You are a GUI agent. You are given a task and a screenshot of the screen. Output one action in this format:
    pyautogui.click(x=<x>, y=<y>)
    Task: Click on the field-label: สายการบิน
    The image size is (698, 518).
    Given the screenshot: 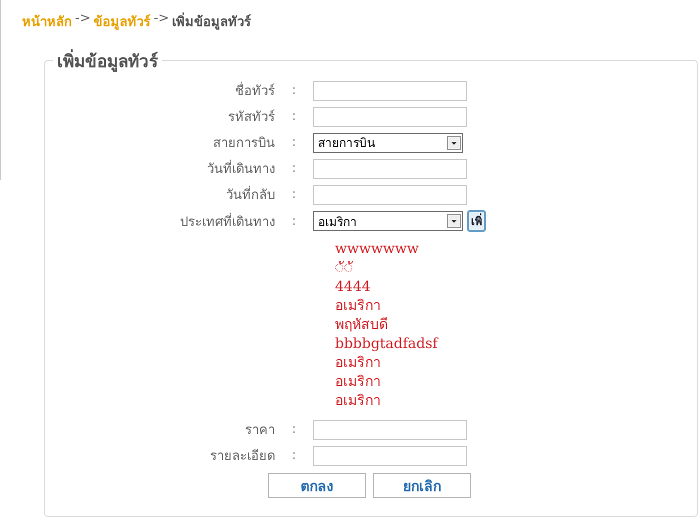 What is the action you would take?
    pyautogui.click(x=244, y=144)
    